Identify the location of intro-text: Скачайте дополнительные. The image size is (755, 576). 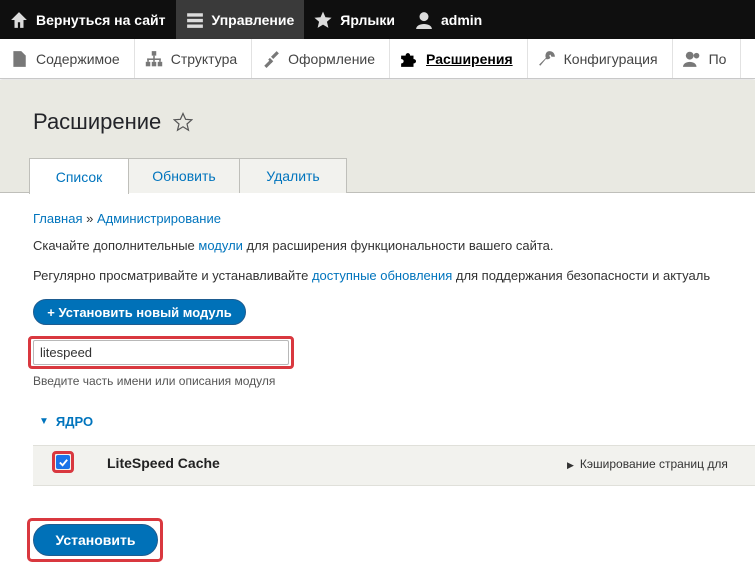
(116, 245).